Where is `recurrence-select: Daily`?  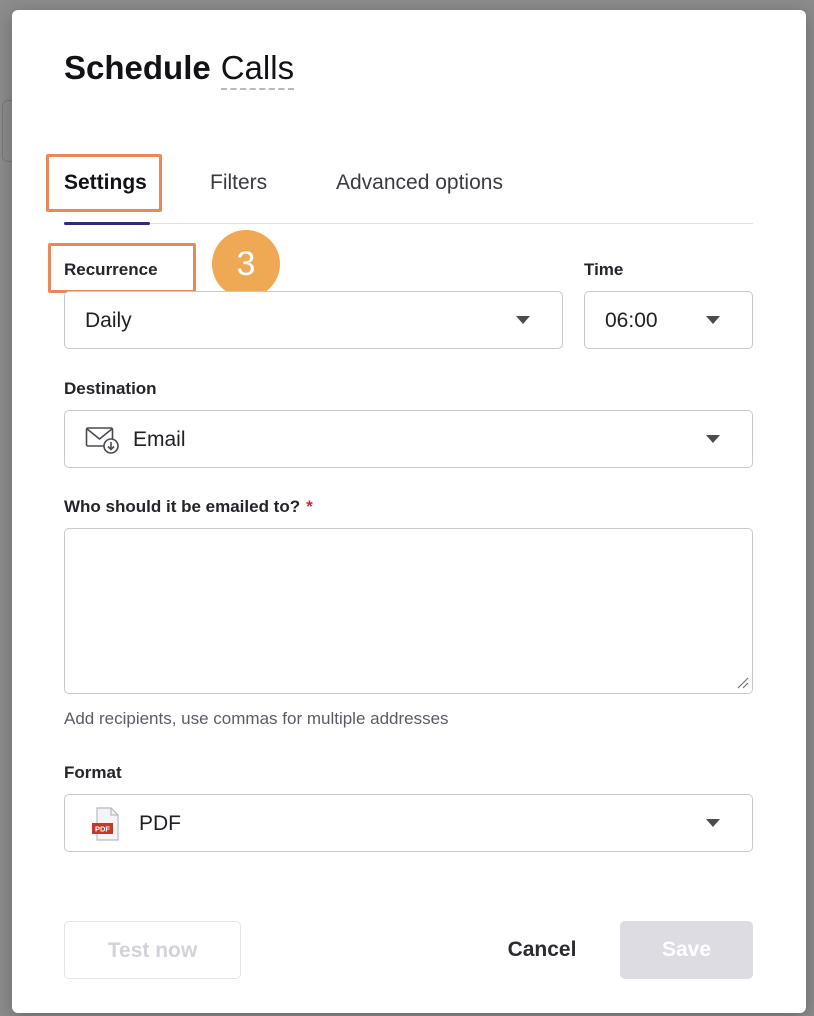 recurrence-select: Daily is located at coordinates (313, 320).